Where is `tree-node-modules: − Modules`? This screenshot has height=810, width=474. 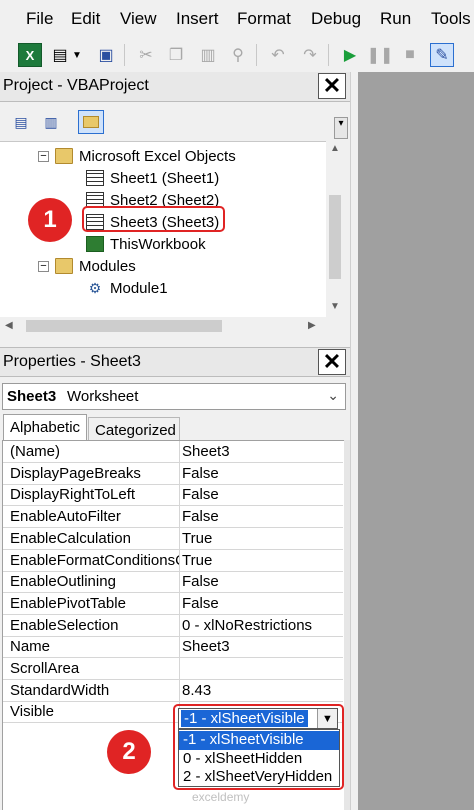 tree-node-modules: − Modules is located at coordinates (87, 266).